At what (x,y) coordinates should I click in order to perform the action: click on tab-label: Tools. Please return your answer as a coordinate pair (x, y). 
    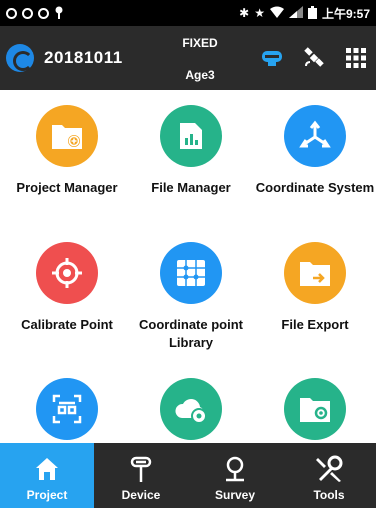
    Looking at the image, I should click on (329, 495).